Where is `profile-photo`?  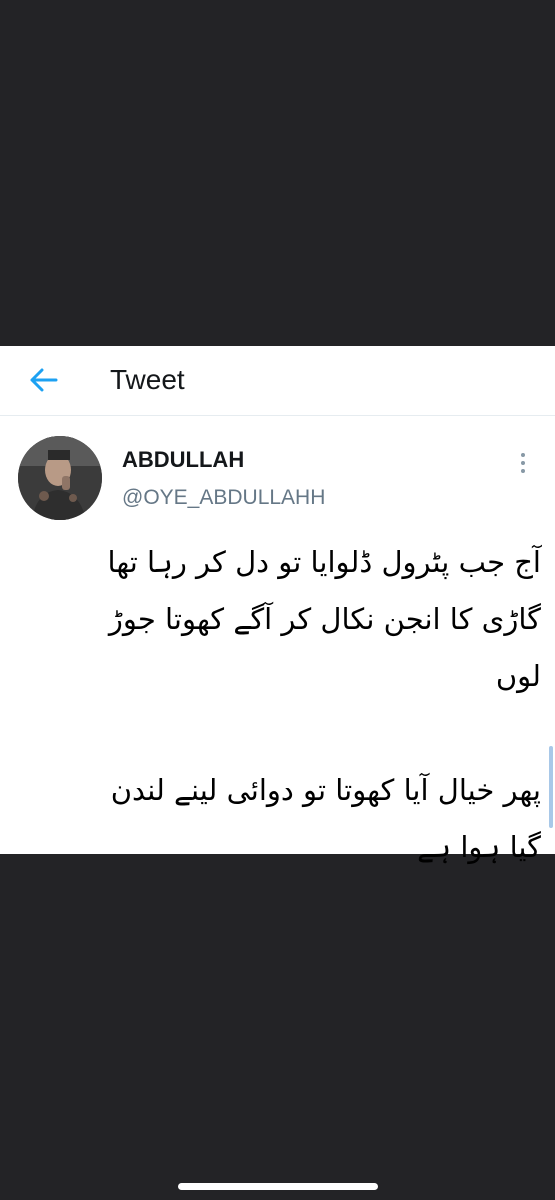
profile-photo is located at coordinates (60, 478).